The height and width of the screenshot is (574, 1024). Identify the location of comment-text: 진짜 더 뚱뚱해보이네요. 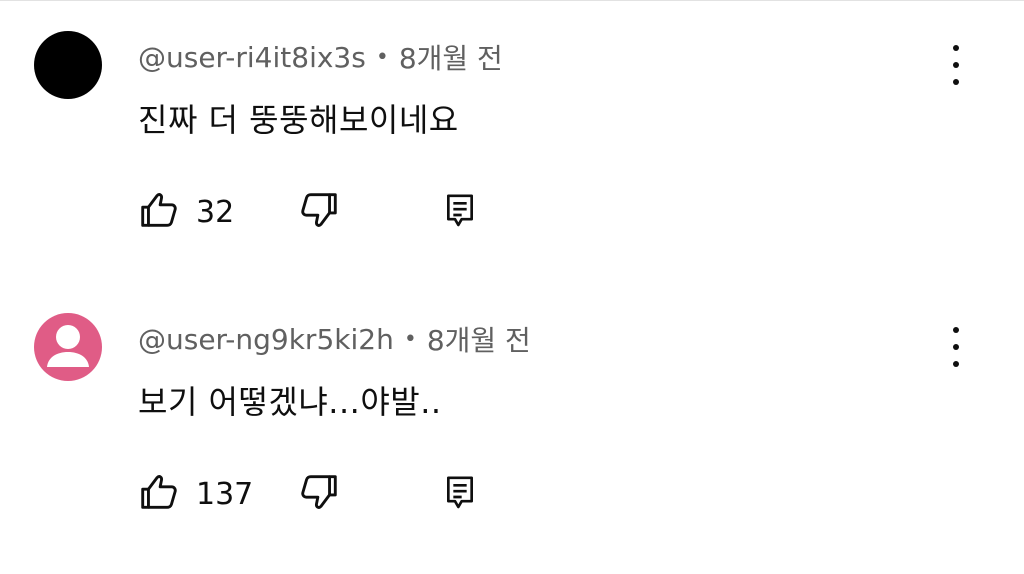
(298, 120).